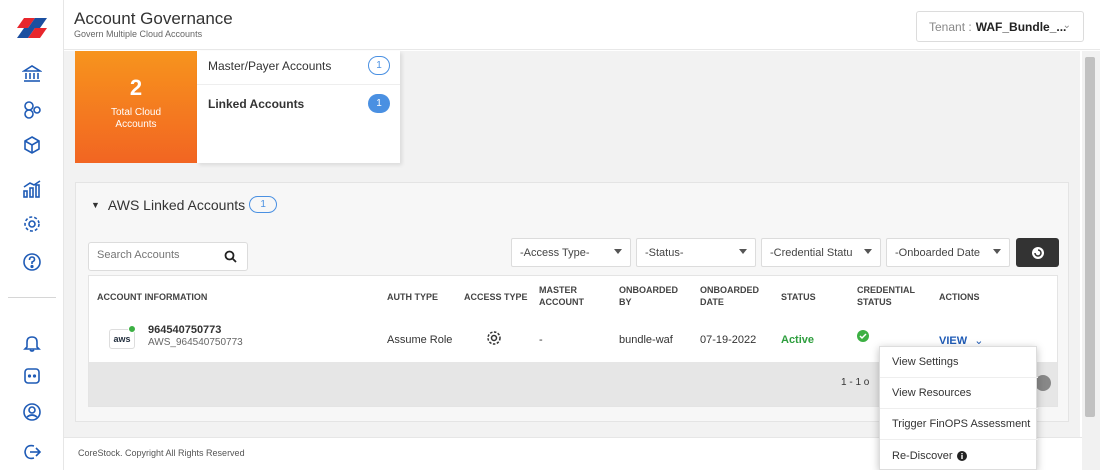 The height and width of the screenshot is (470, 1100). What do you see at coordinates (728, 340) in the screenshot?
I see `onboarded-date: 07-19-2022` at bounding box center [728, 340].